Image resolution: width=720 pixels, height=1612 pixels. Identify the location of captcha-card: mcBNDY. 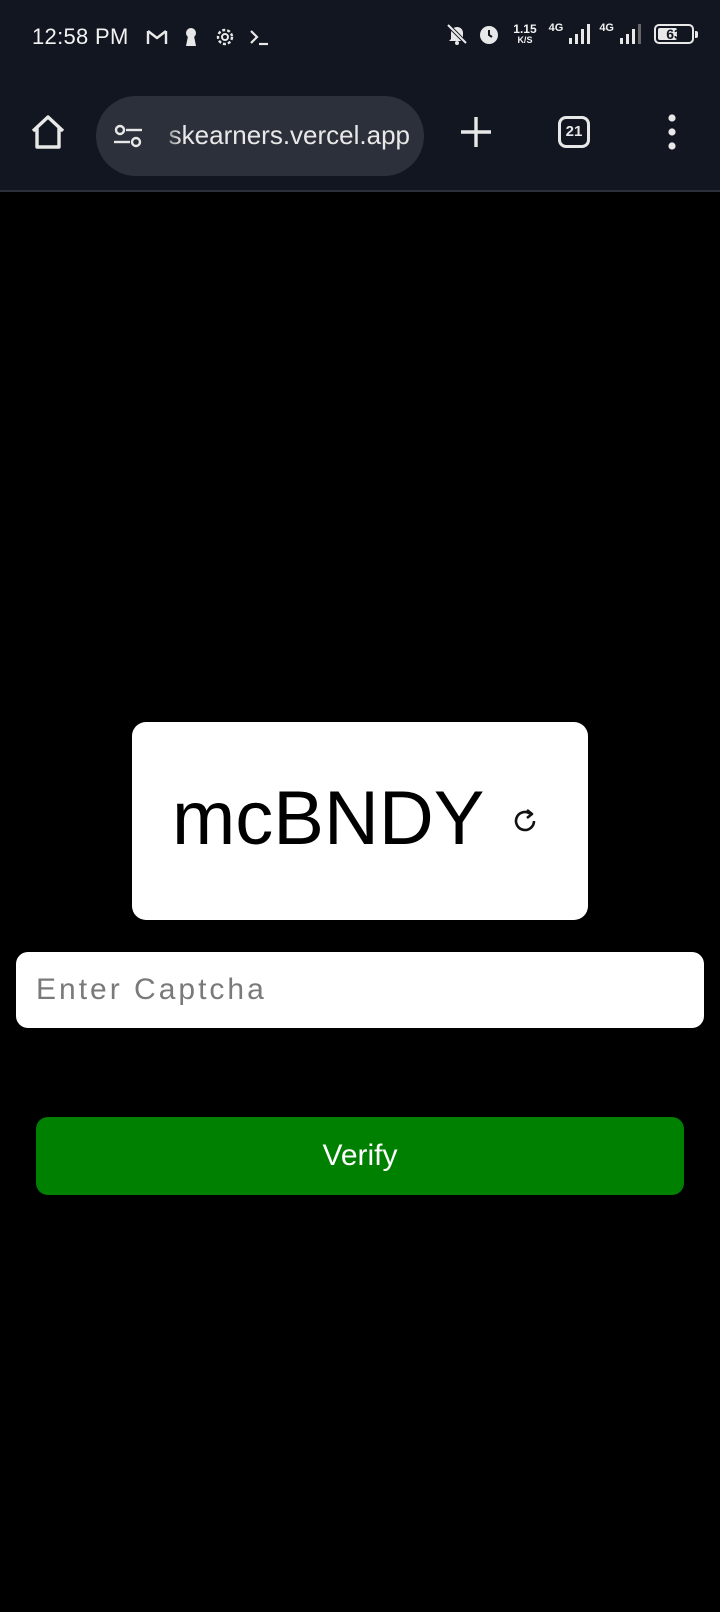
(360, 821).